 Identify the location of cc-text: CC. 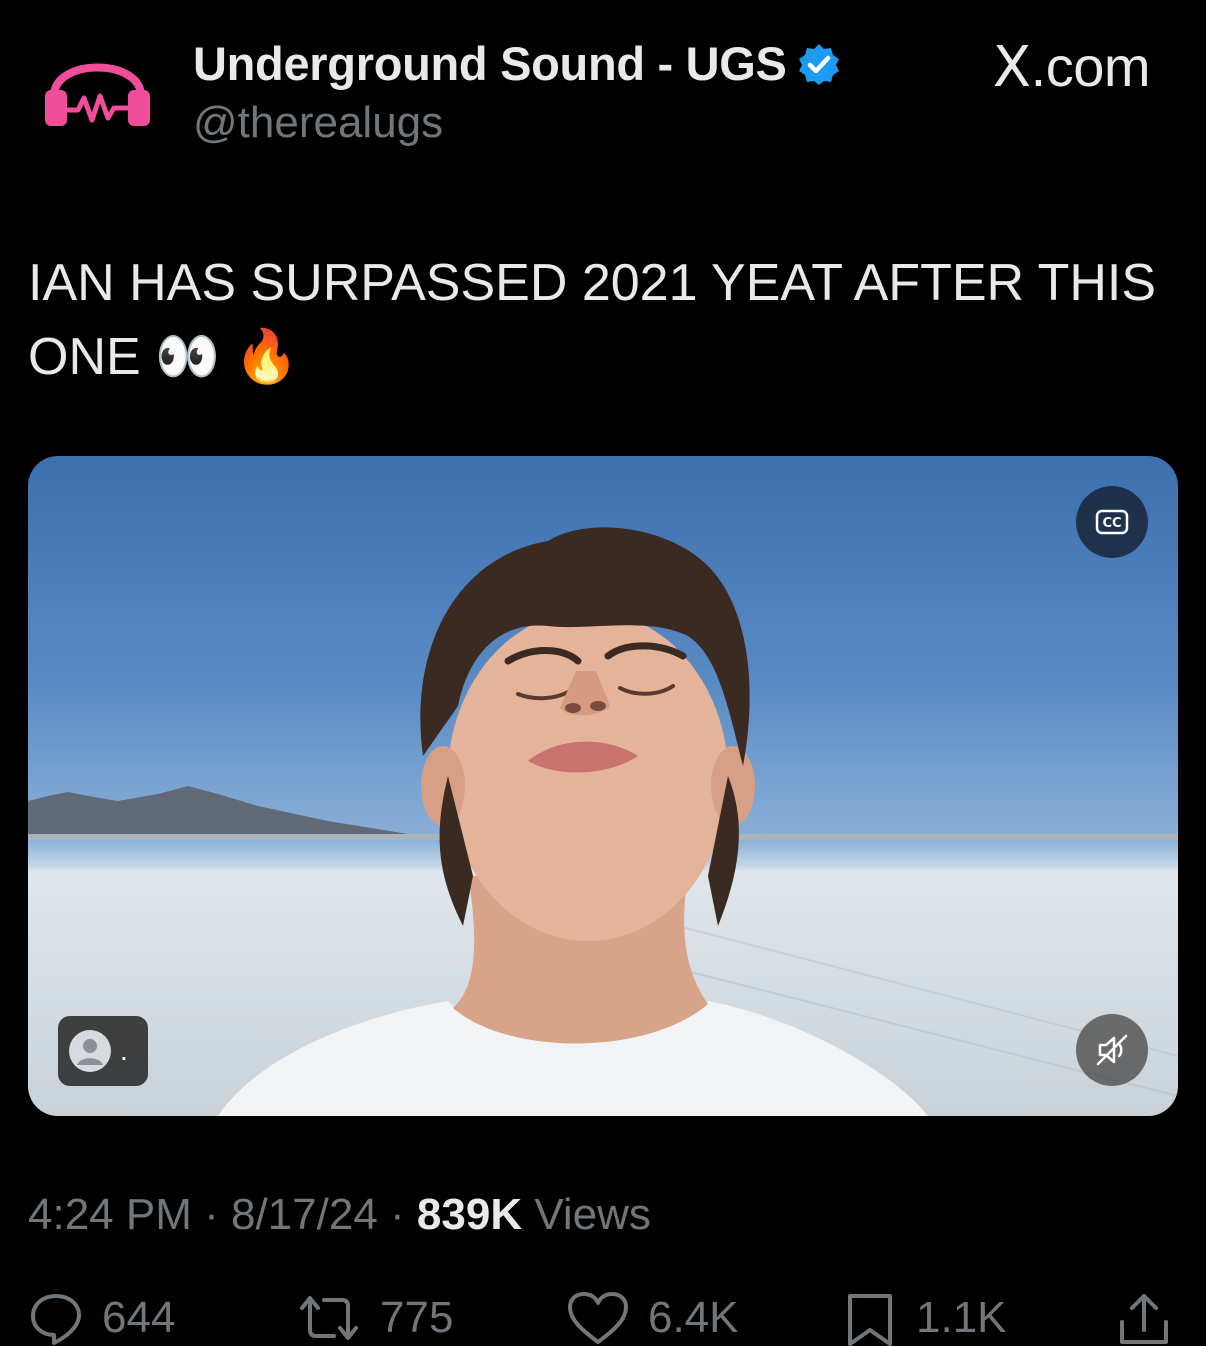
(1111, 523).